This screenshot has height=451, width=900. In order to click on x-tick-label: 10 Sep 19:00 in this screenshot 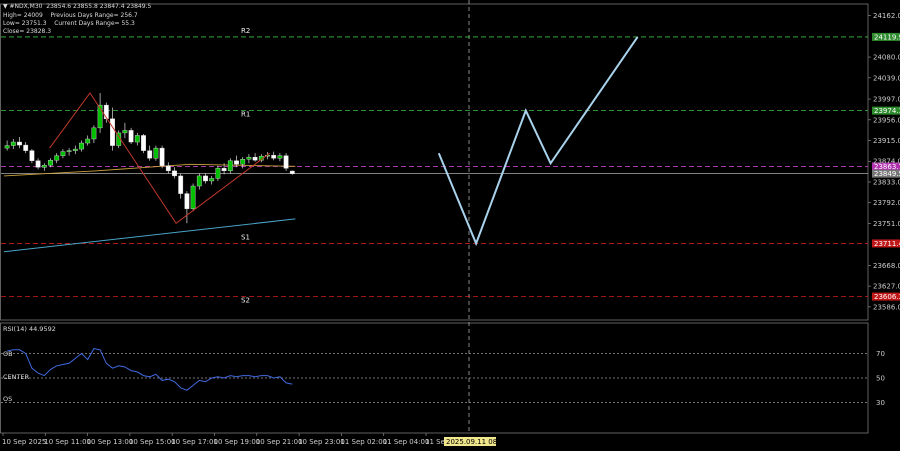, I will do `click(237, 442)`.